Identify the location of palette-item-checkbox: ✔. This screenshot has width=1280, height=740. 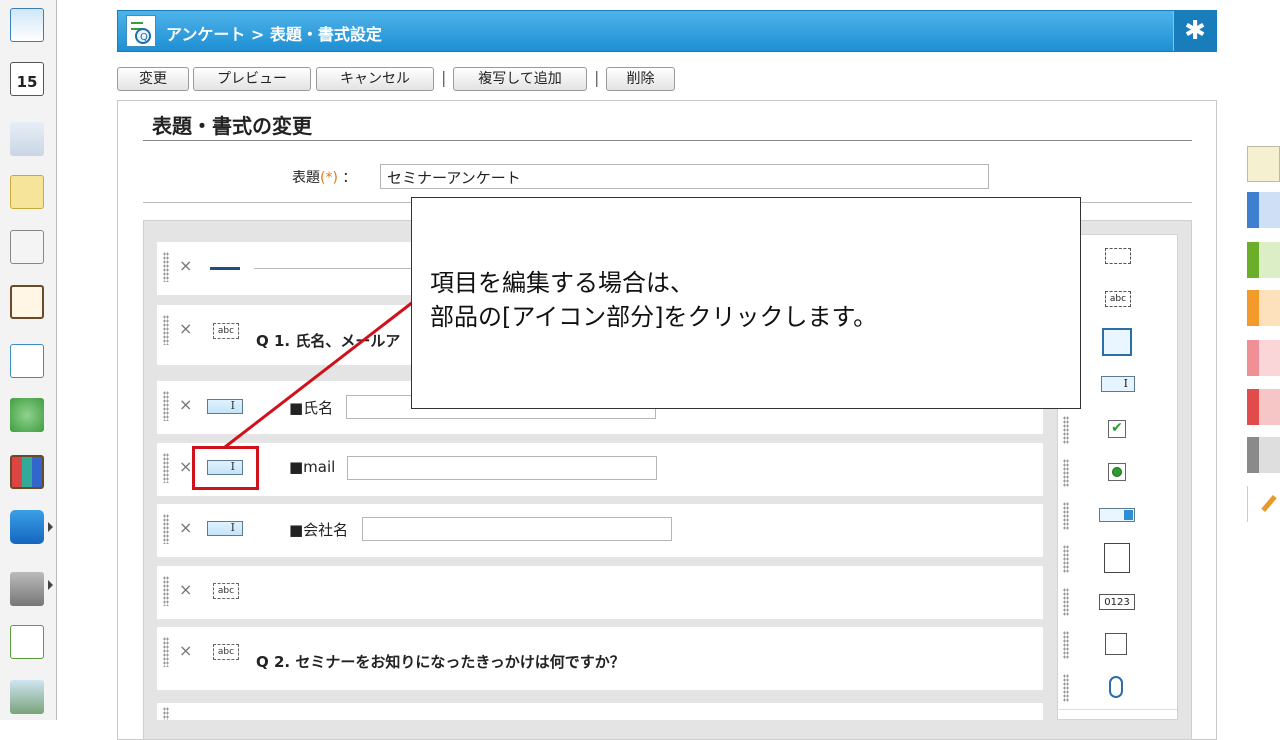
(1118, 430).